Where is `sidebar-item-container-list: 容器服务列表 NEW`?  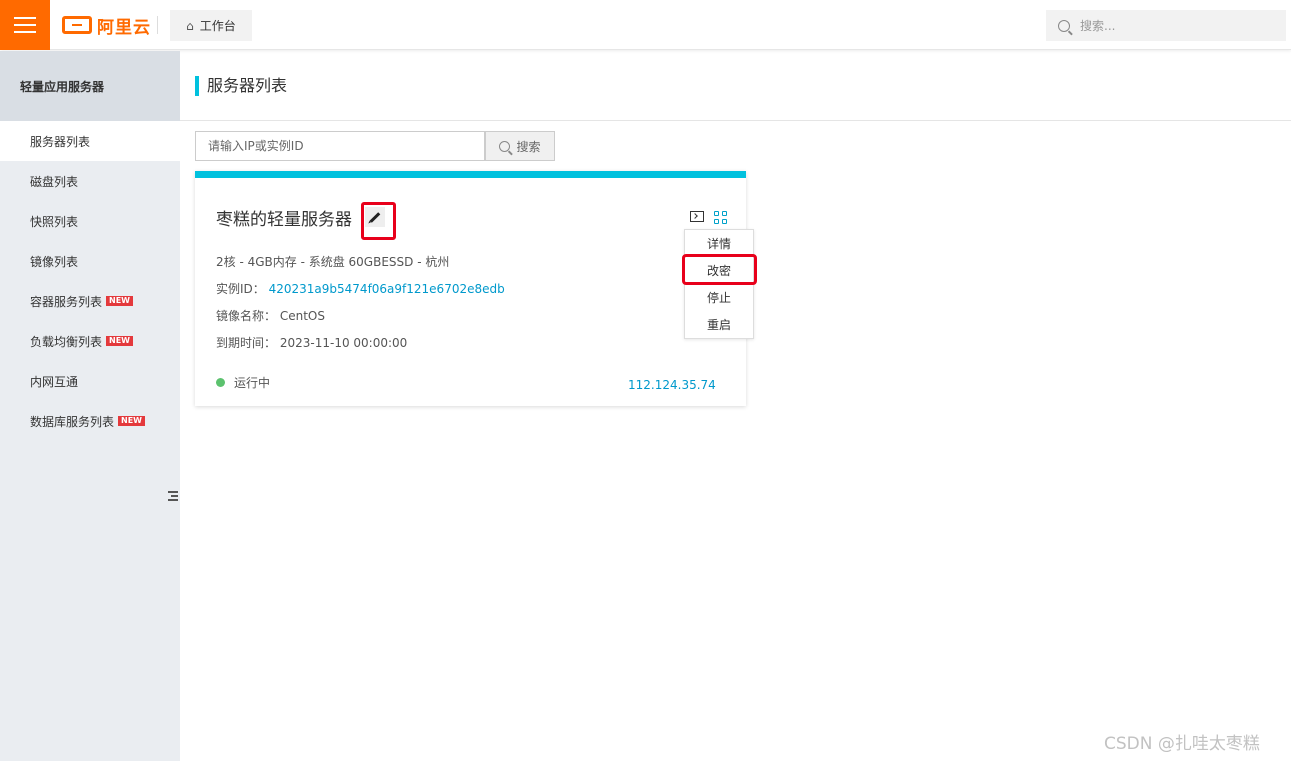 sidebar-item-container-list: 容器服务列表 NEW is located at coordinates (90, 301).